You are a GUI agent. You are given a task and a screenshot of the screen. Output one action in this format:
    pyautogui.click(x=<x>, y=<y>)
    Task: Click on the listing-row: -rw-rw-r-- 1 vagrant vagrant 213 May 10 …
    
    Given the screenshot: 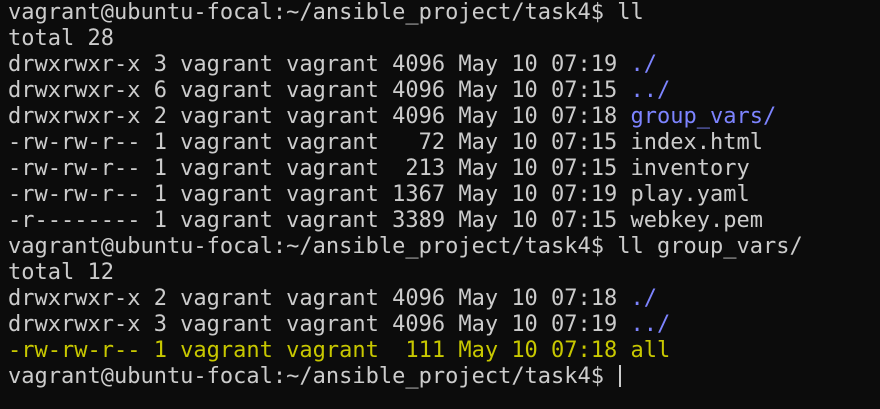 What is the action you would take?
    pyautogui.click(x=444, y=169)
    